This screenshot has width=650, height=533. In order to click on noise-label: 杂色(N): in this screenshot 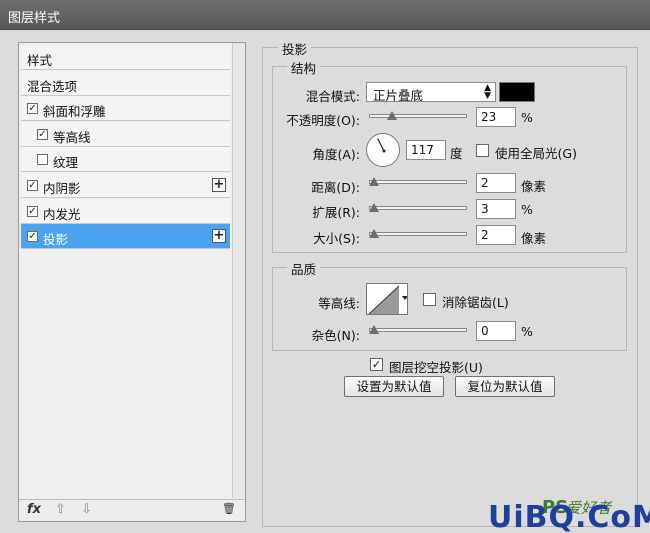, I will do `click(335, 335)`.